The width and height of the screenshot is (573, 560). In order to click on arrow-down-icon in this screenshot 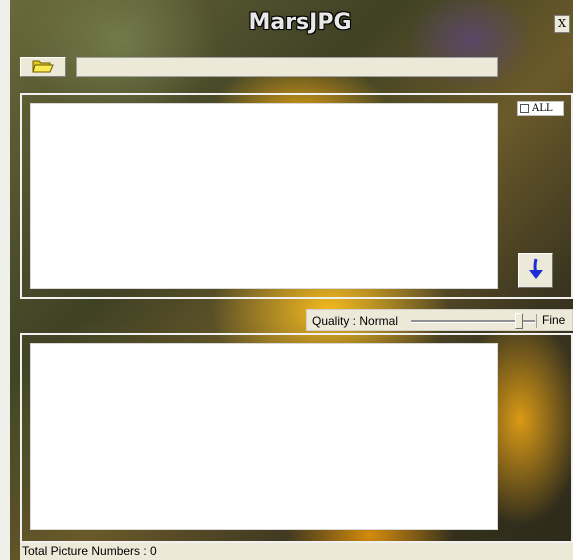, I will do `click(536, 270)`.